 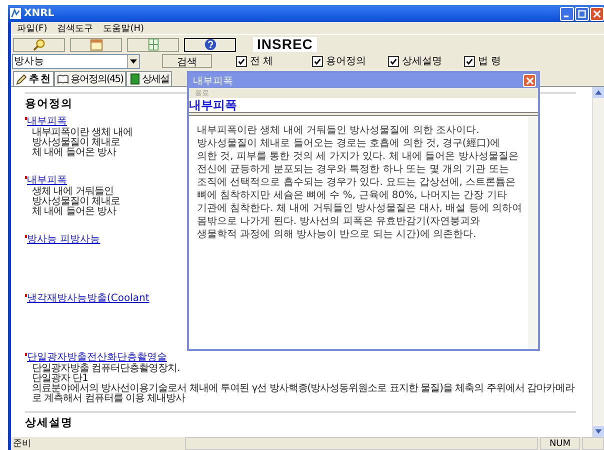 I want to click on status-pane, so click(x=593, y=443).